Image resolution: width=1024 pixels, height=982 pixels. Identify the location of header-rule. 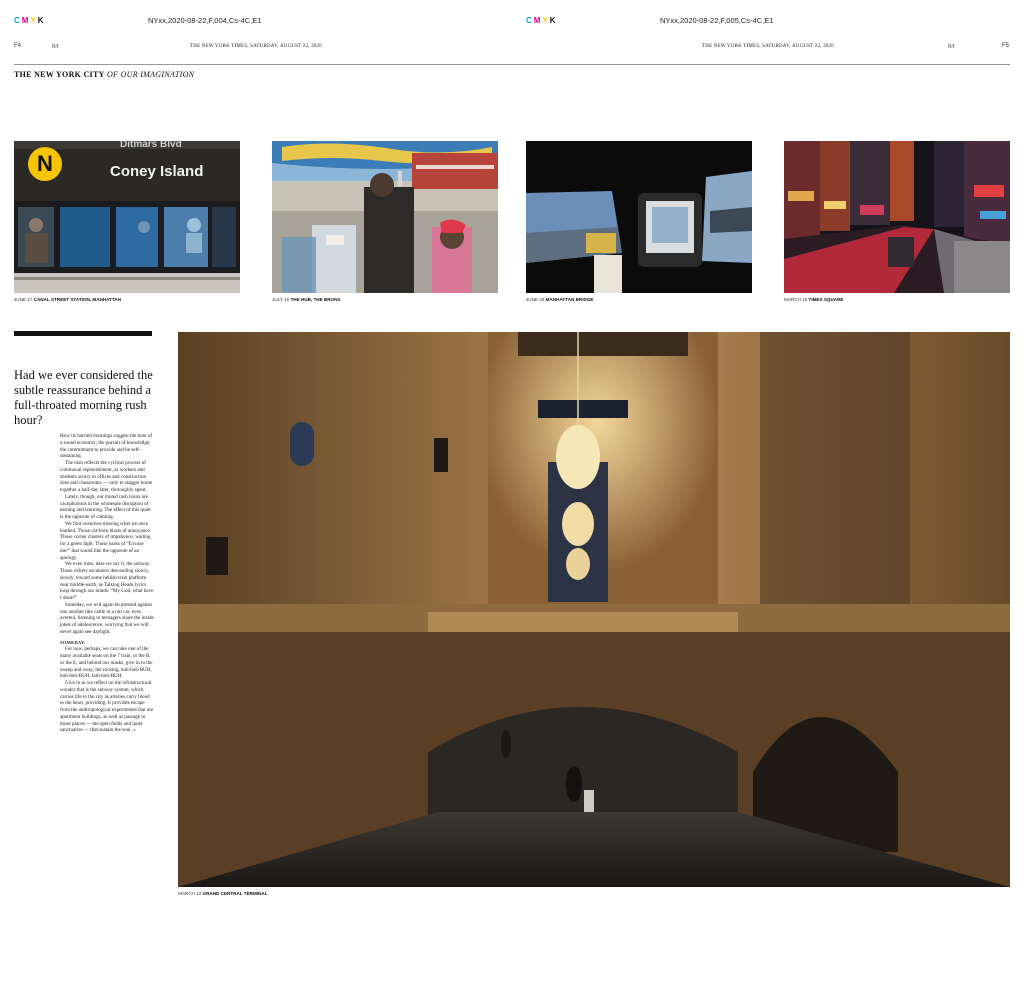
(512, 64).